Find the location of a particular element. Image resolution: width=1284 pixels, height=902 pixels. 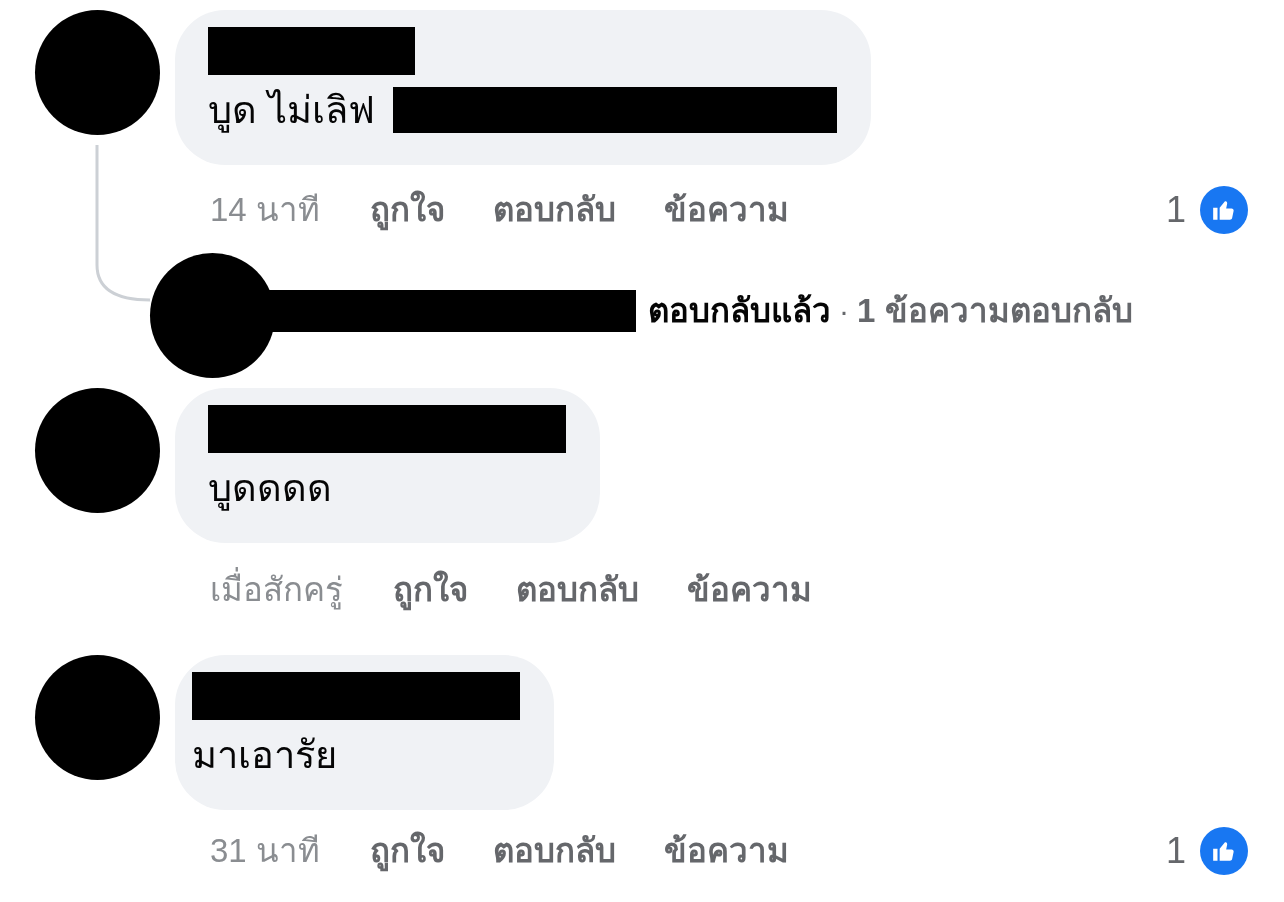

comment-time: เมื่อสักครู่ is located at coordinates (276, 590).